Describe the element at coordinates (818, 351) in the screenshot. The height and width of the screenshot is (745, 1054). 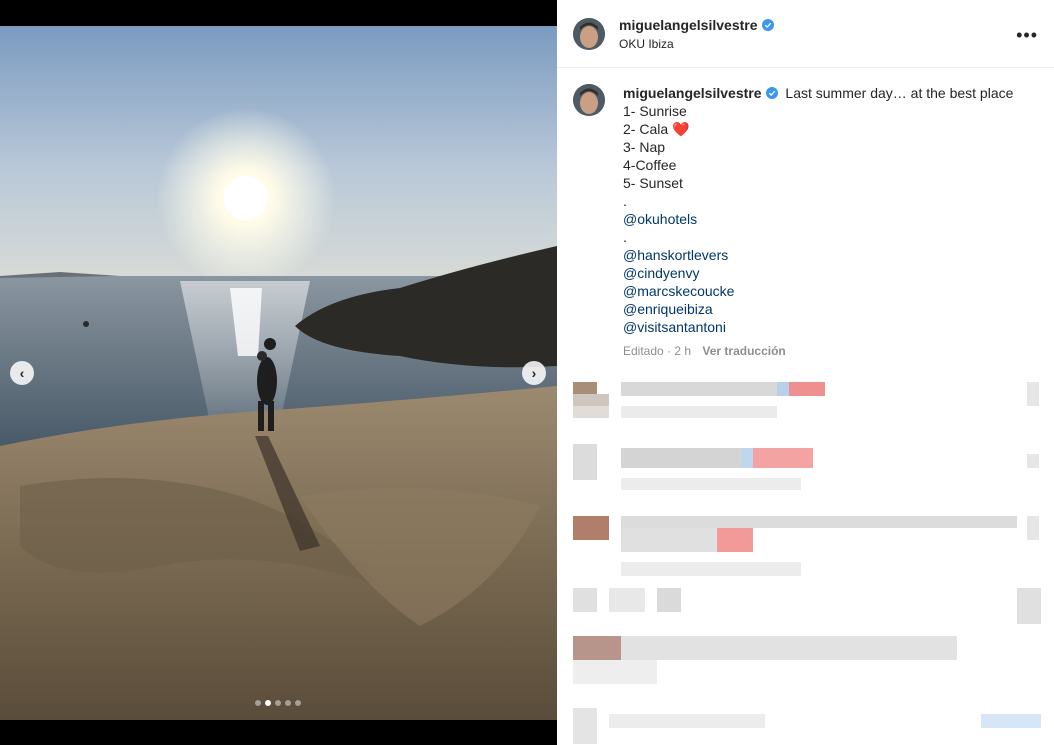
I see `caption-meta: Editado · 2 h Ver traducción` at that location.